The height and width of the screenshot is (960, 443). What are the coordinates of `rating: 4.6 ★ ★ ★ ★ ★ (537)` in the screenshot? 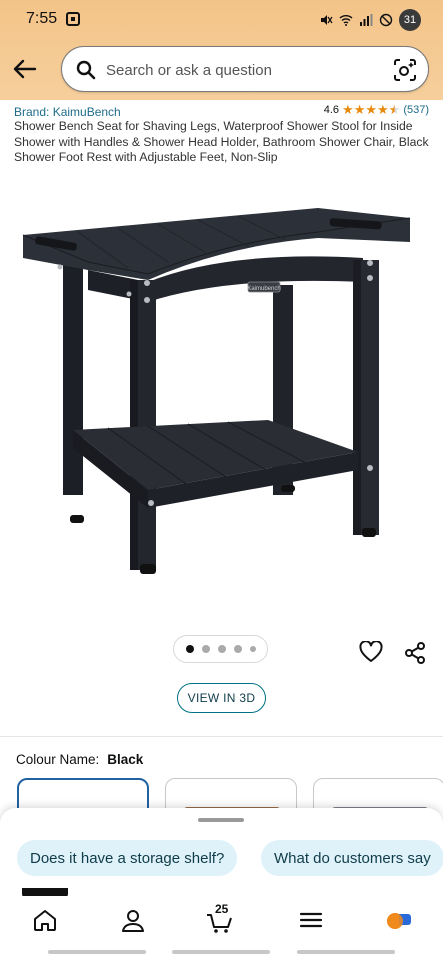 It's located at (376, 109).